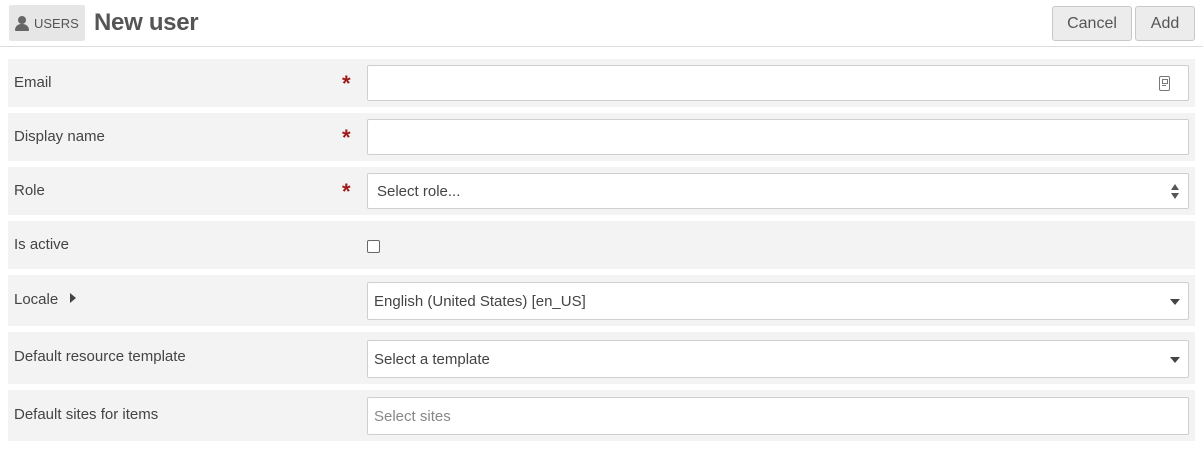  What do you see at coordinates (601, 23) in the screenshot?
I see `page-header: USERS New user Cancel Add` at bounding box center [601, 23].